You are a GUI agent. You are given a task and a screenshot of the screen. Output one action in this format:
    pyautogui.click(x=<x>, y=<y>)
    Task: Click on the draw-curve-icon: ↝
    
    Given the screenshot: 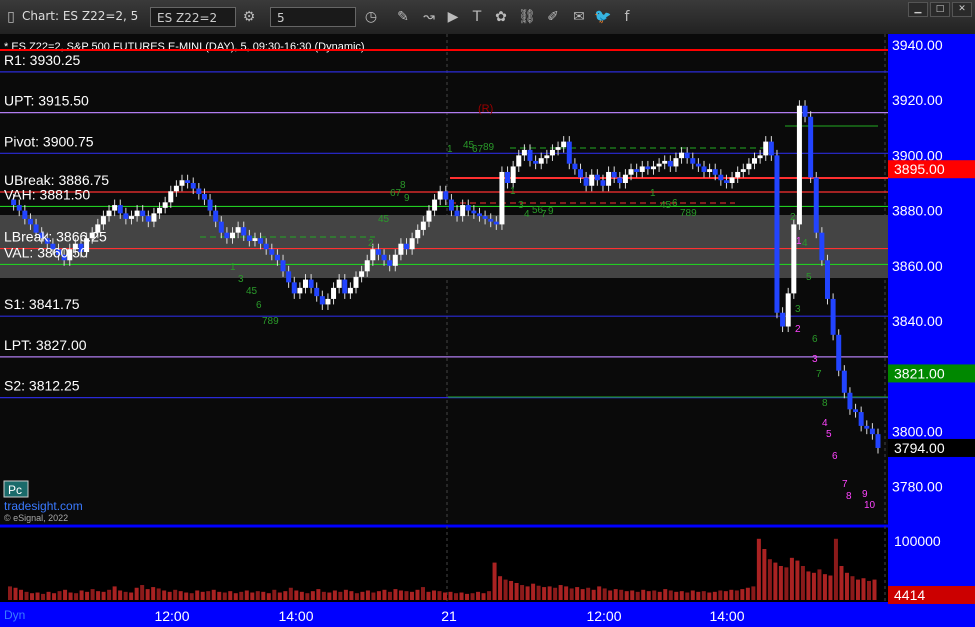 What is the action you would take?
    pyautogui.click(x=429, y=17)
    